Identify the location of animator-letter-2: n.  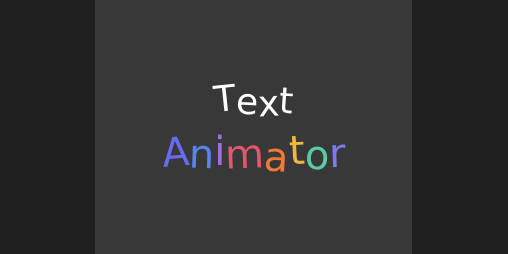
(202, 155).